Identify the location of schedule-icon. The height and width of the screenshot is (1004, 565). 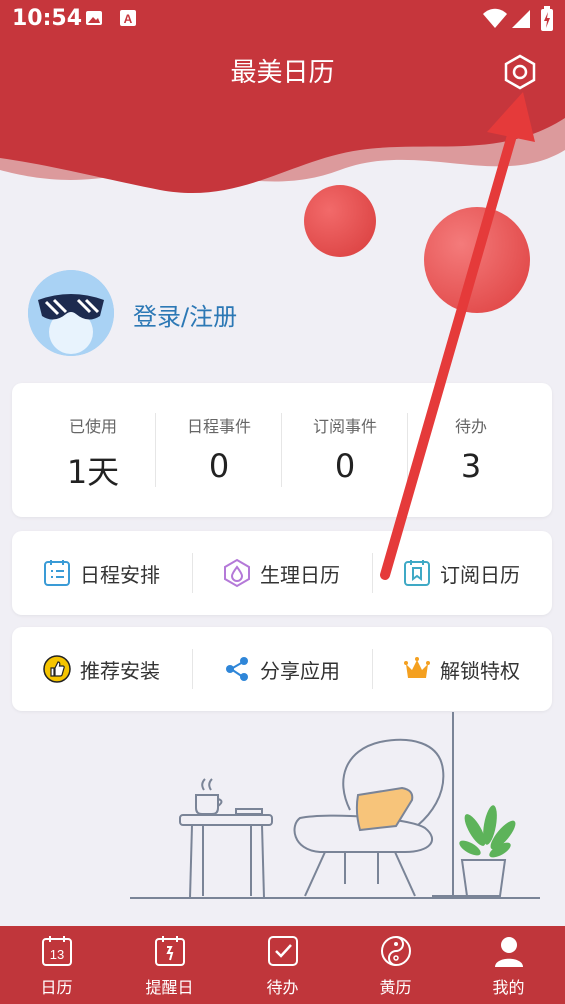
(57, 573).